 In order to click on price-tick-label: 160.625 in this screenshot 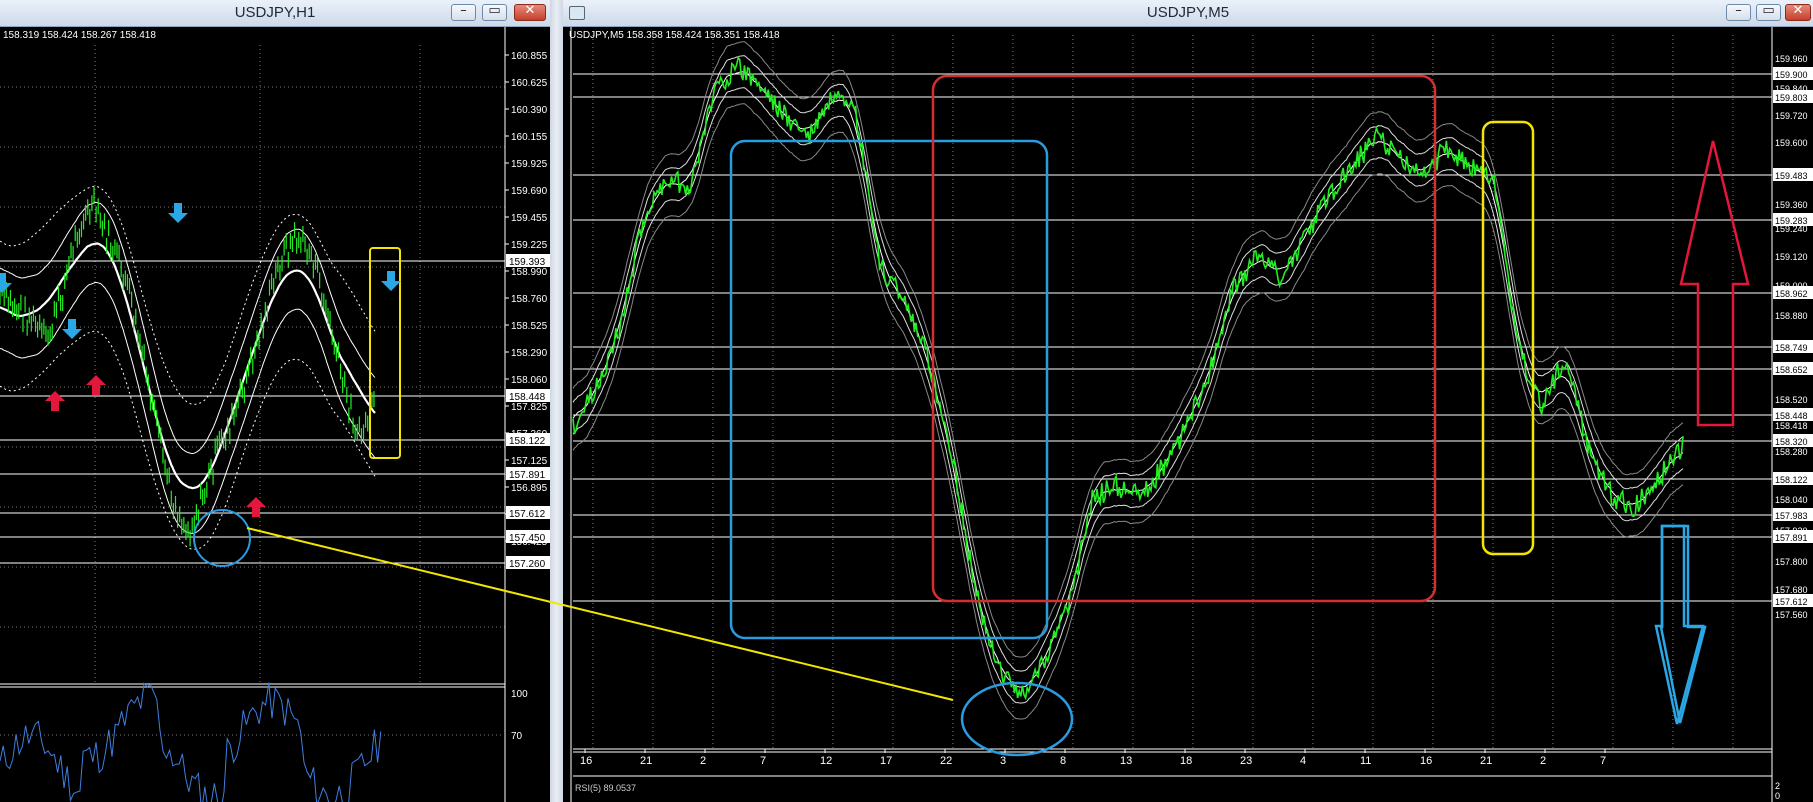, I will do `click(529, 83)`.